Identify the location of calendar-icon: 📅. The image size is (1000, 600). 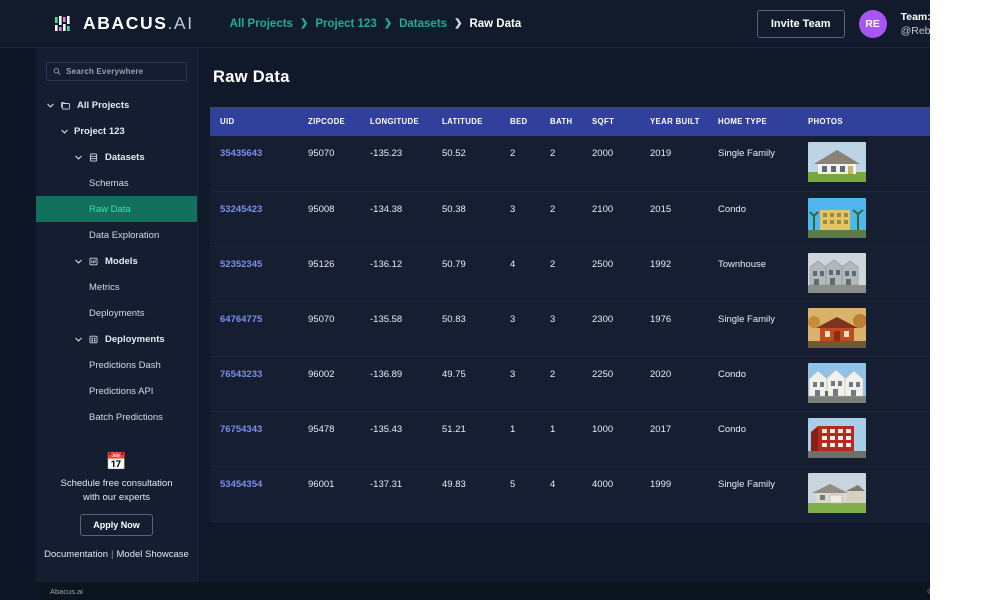
(116, 462).